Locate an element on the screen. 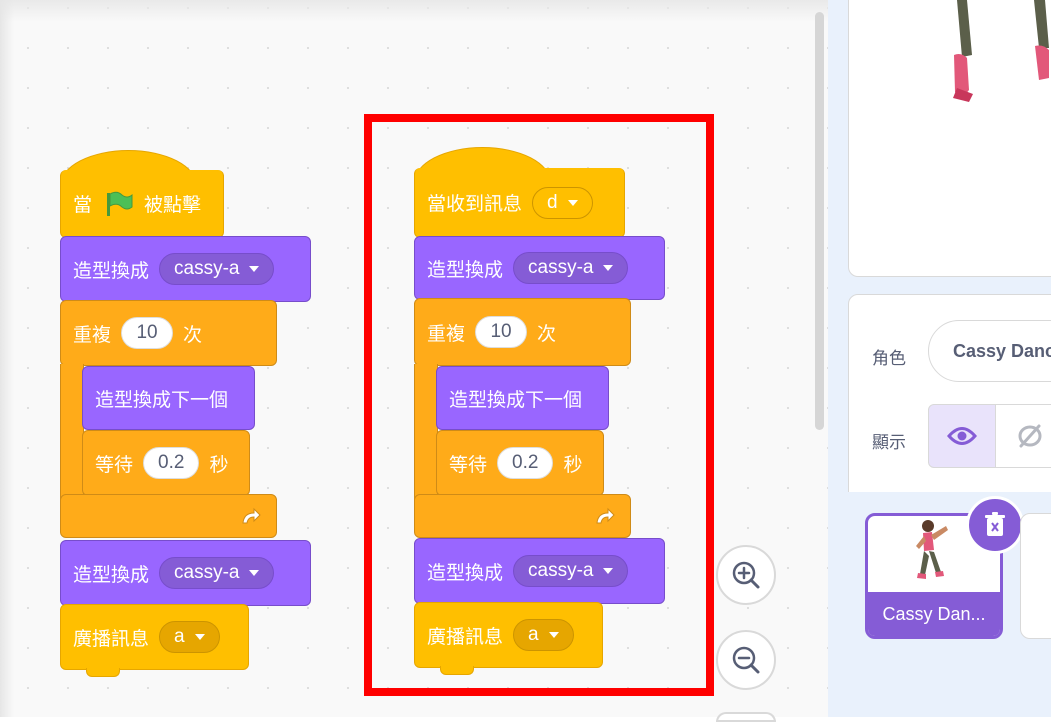 This screenshot has width=1051, height=722. when-flag-clicked-block: 當 被點擊 is located at coordinates (142, 204).